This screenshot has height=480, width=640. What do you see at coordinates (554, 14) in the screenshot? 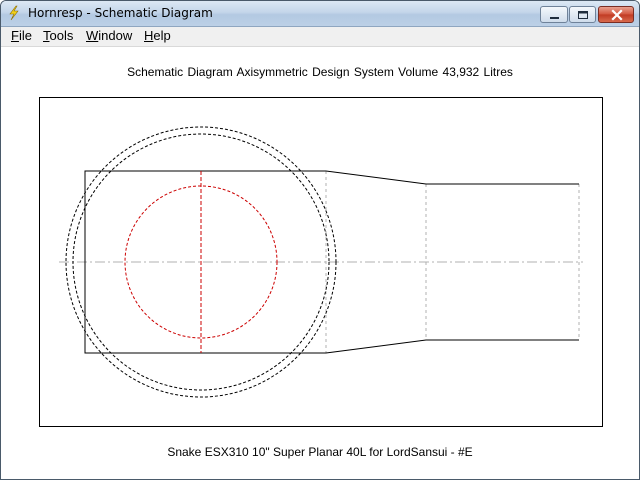
I see `minimize-button` at bounding box center [554, 14].